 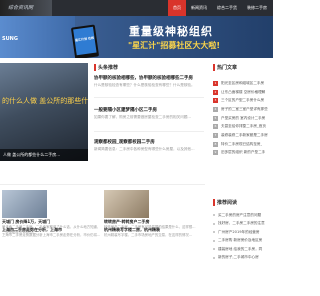 I want to click on center-section-title: 头条推荐, so click(x=108, y=68).